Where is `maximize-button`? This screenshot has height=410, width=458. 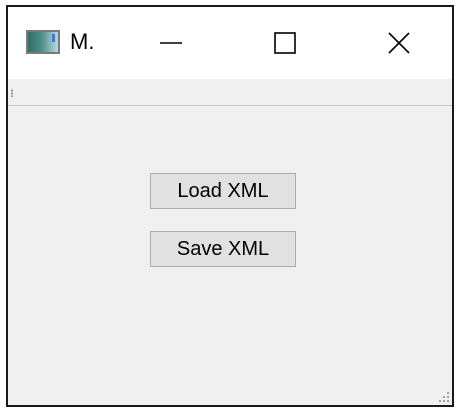 maximize-button is located at coordinates (285, 43).